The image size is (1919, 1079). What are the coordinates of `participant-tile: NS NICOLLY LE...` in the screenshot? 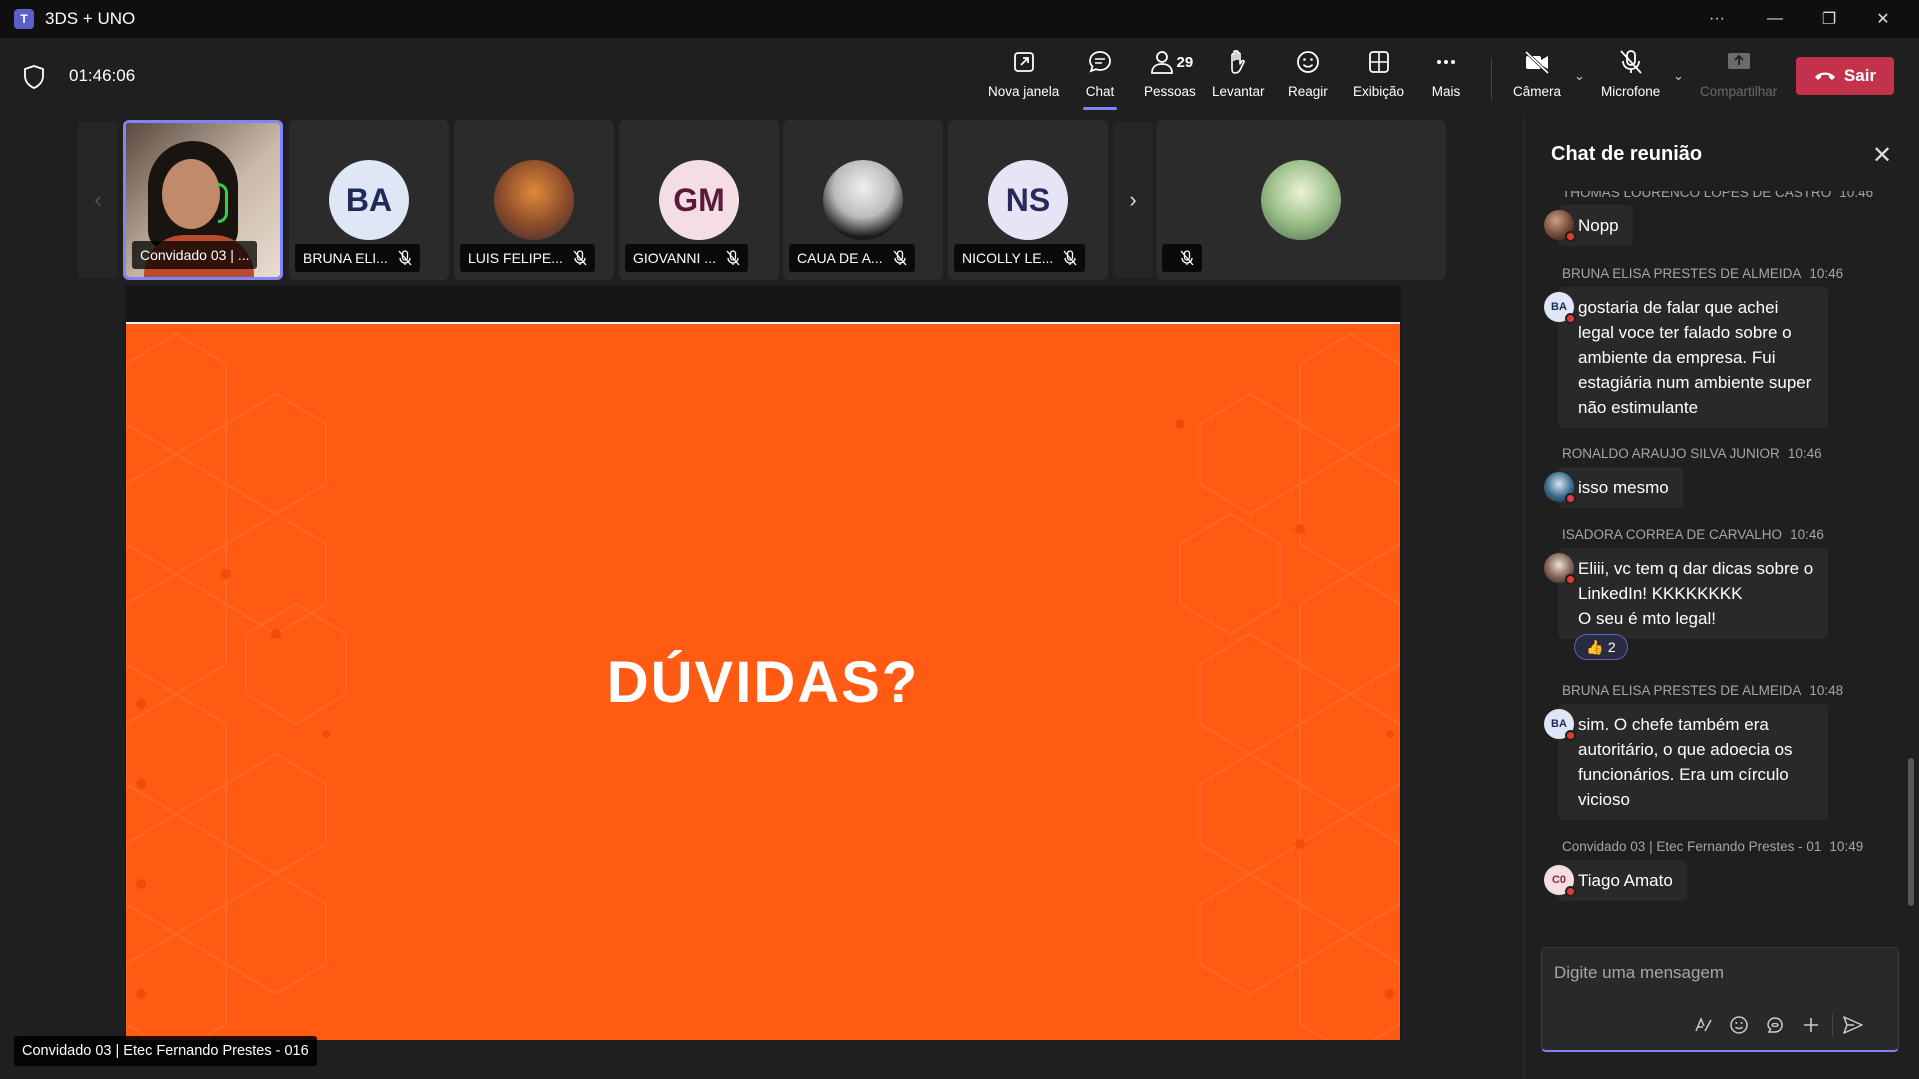 It's located at (1028, 200).